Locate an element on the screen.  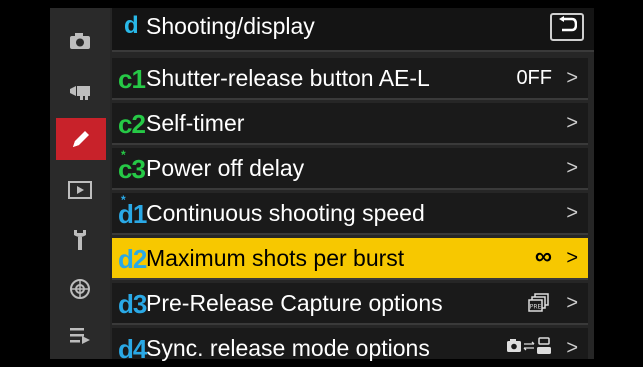
sync-release-icon is located at coordinates (530, 349).